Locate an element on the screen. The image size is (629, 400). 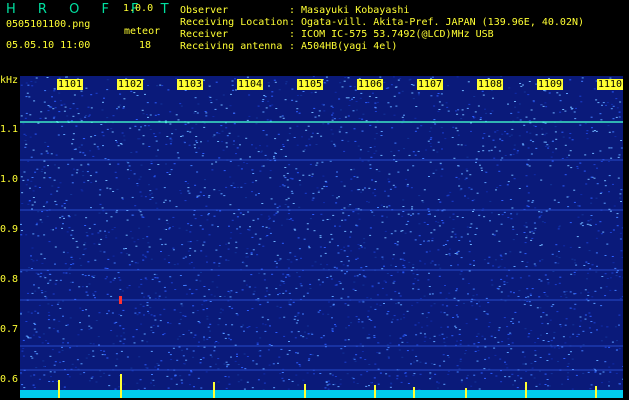
x-tick-label: 1110 is located at coordinates (610, 84).